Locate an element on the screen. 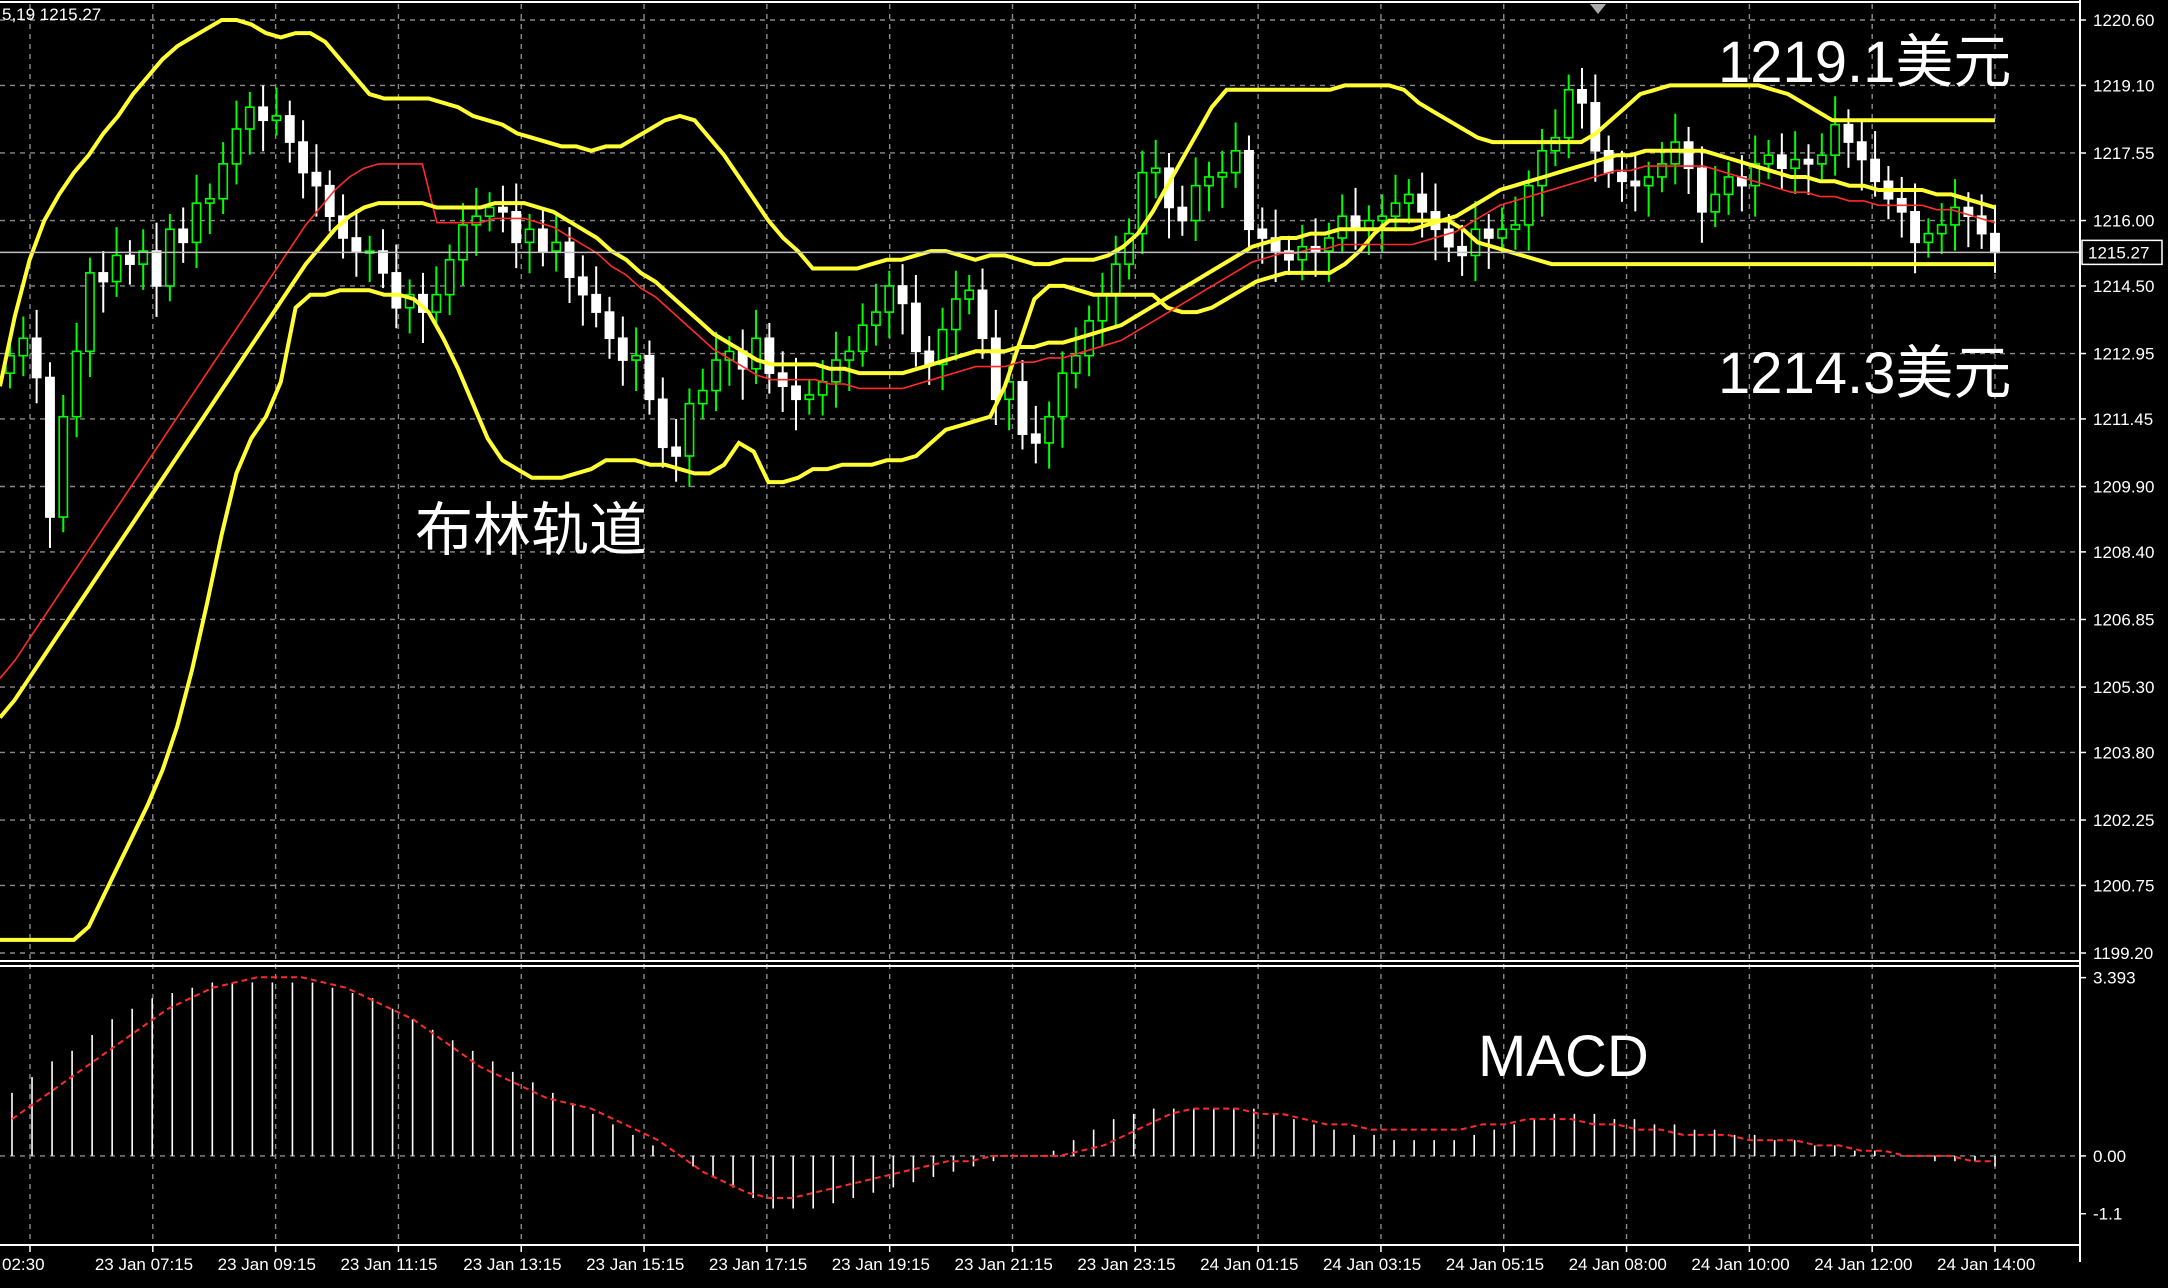  current-price-label: 1215.27 is located at coordinates (2118, 252).